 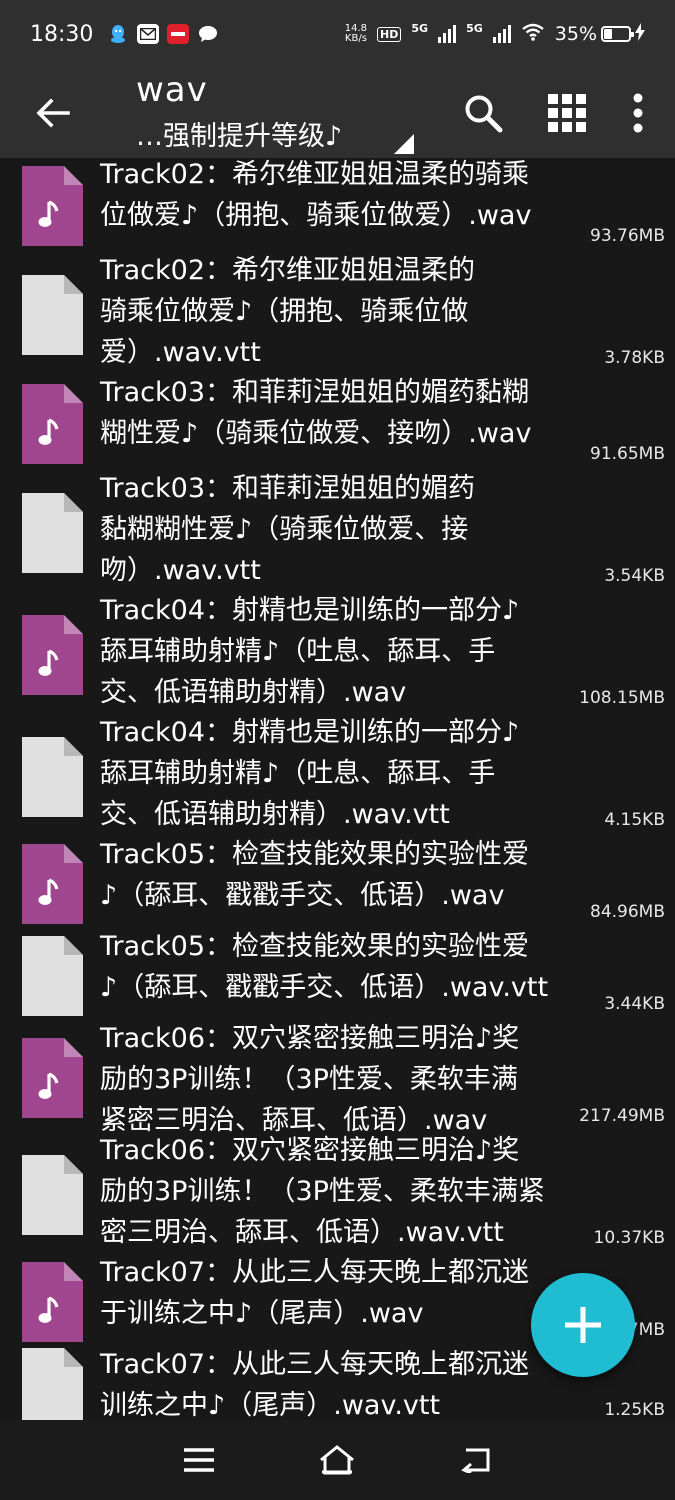 I want to click on file-name: Track07：从此三人每天晚上都沉迷 训练之中♪（尾声）.wav.vtt, so click(x=315, y=1384).